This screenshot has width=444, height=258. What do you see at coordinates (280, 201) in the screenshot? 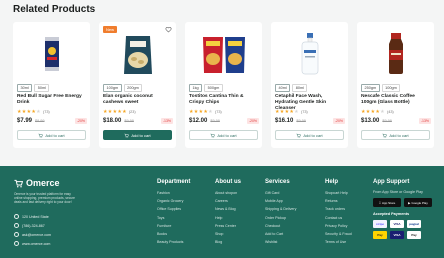
I see `footer-link: Mobile App` at bounding box center [280, 201].